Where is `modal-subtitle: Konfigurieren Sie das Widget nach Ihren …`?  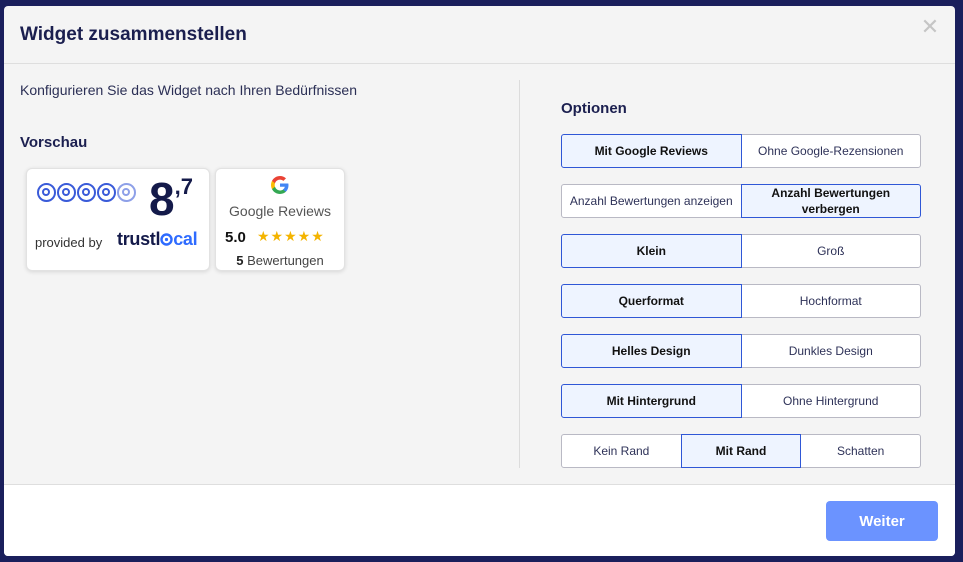 modal-subtitle: Konfigurieren Sie das Widget nach Ihren … is located at coordinates (188, 90).